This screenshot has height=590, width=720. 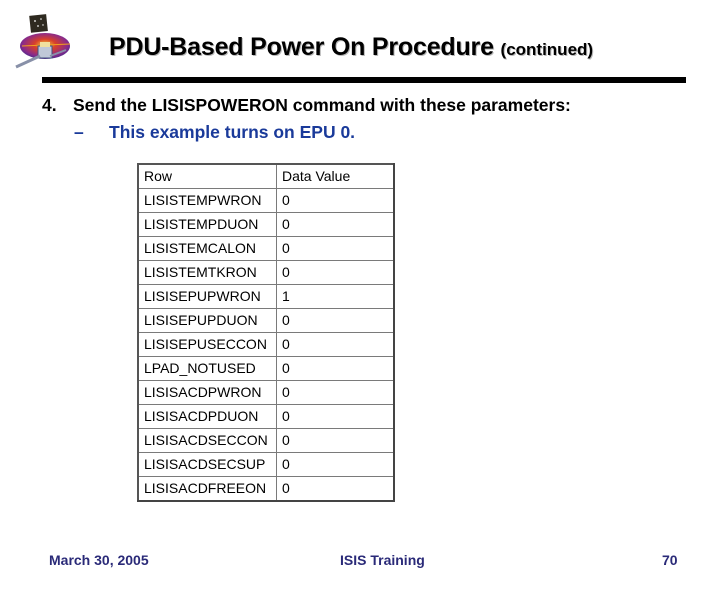 What do you see at coordinates (547, 49) in the screenshot?
I see `slide-title-suffix: (continued)` at bounding box center [547, 49].